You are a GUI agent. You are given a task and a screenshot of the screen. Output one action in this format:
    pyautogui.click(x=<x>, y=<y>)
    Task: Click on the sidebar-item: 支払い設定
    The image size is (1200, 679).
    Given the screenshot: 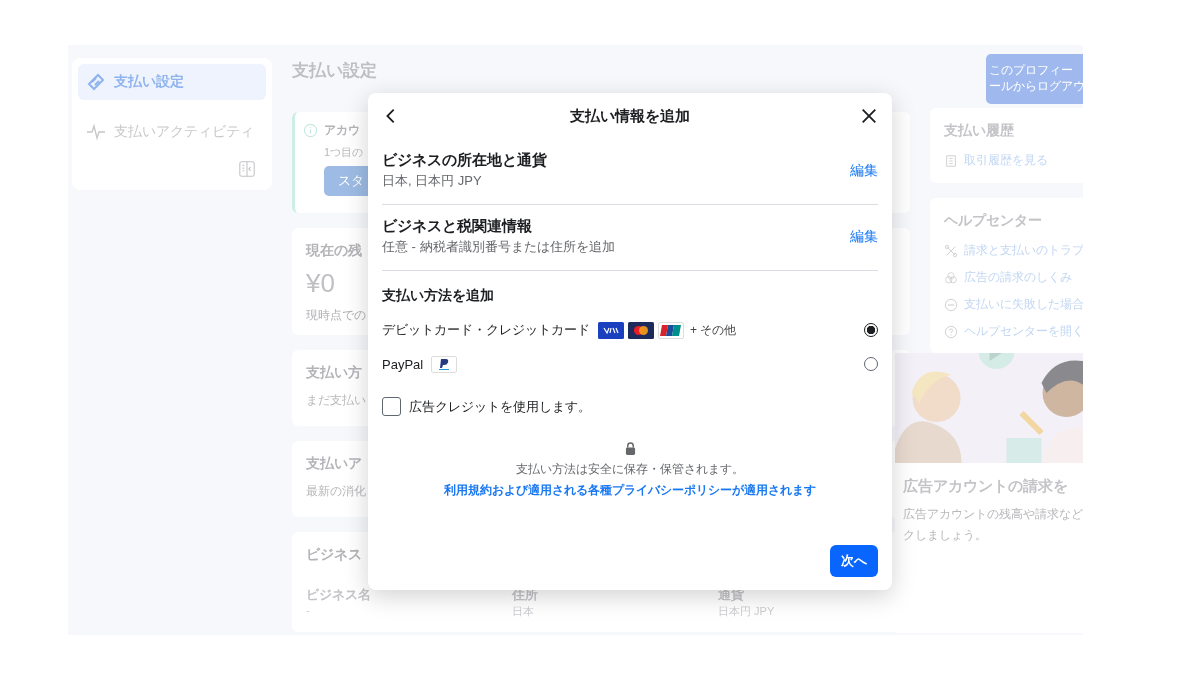 What is the action you would take?
    pyautogui.click(x=172, y=82)
    